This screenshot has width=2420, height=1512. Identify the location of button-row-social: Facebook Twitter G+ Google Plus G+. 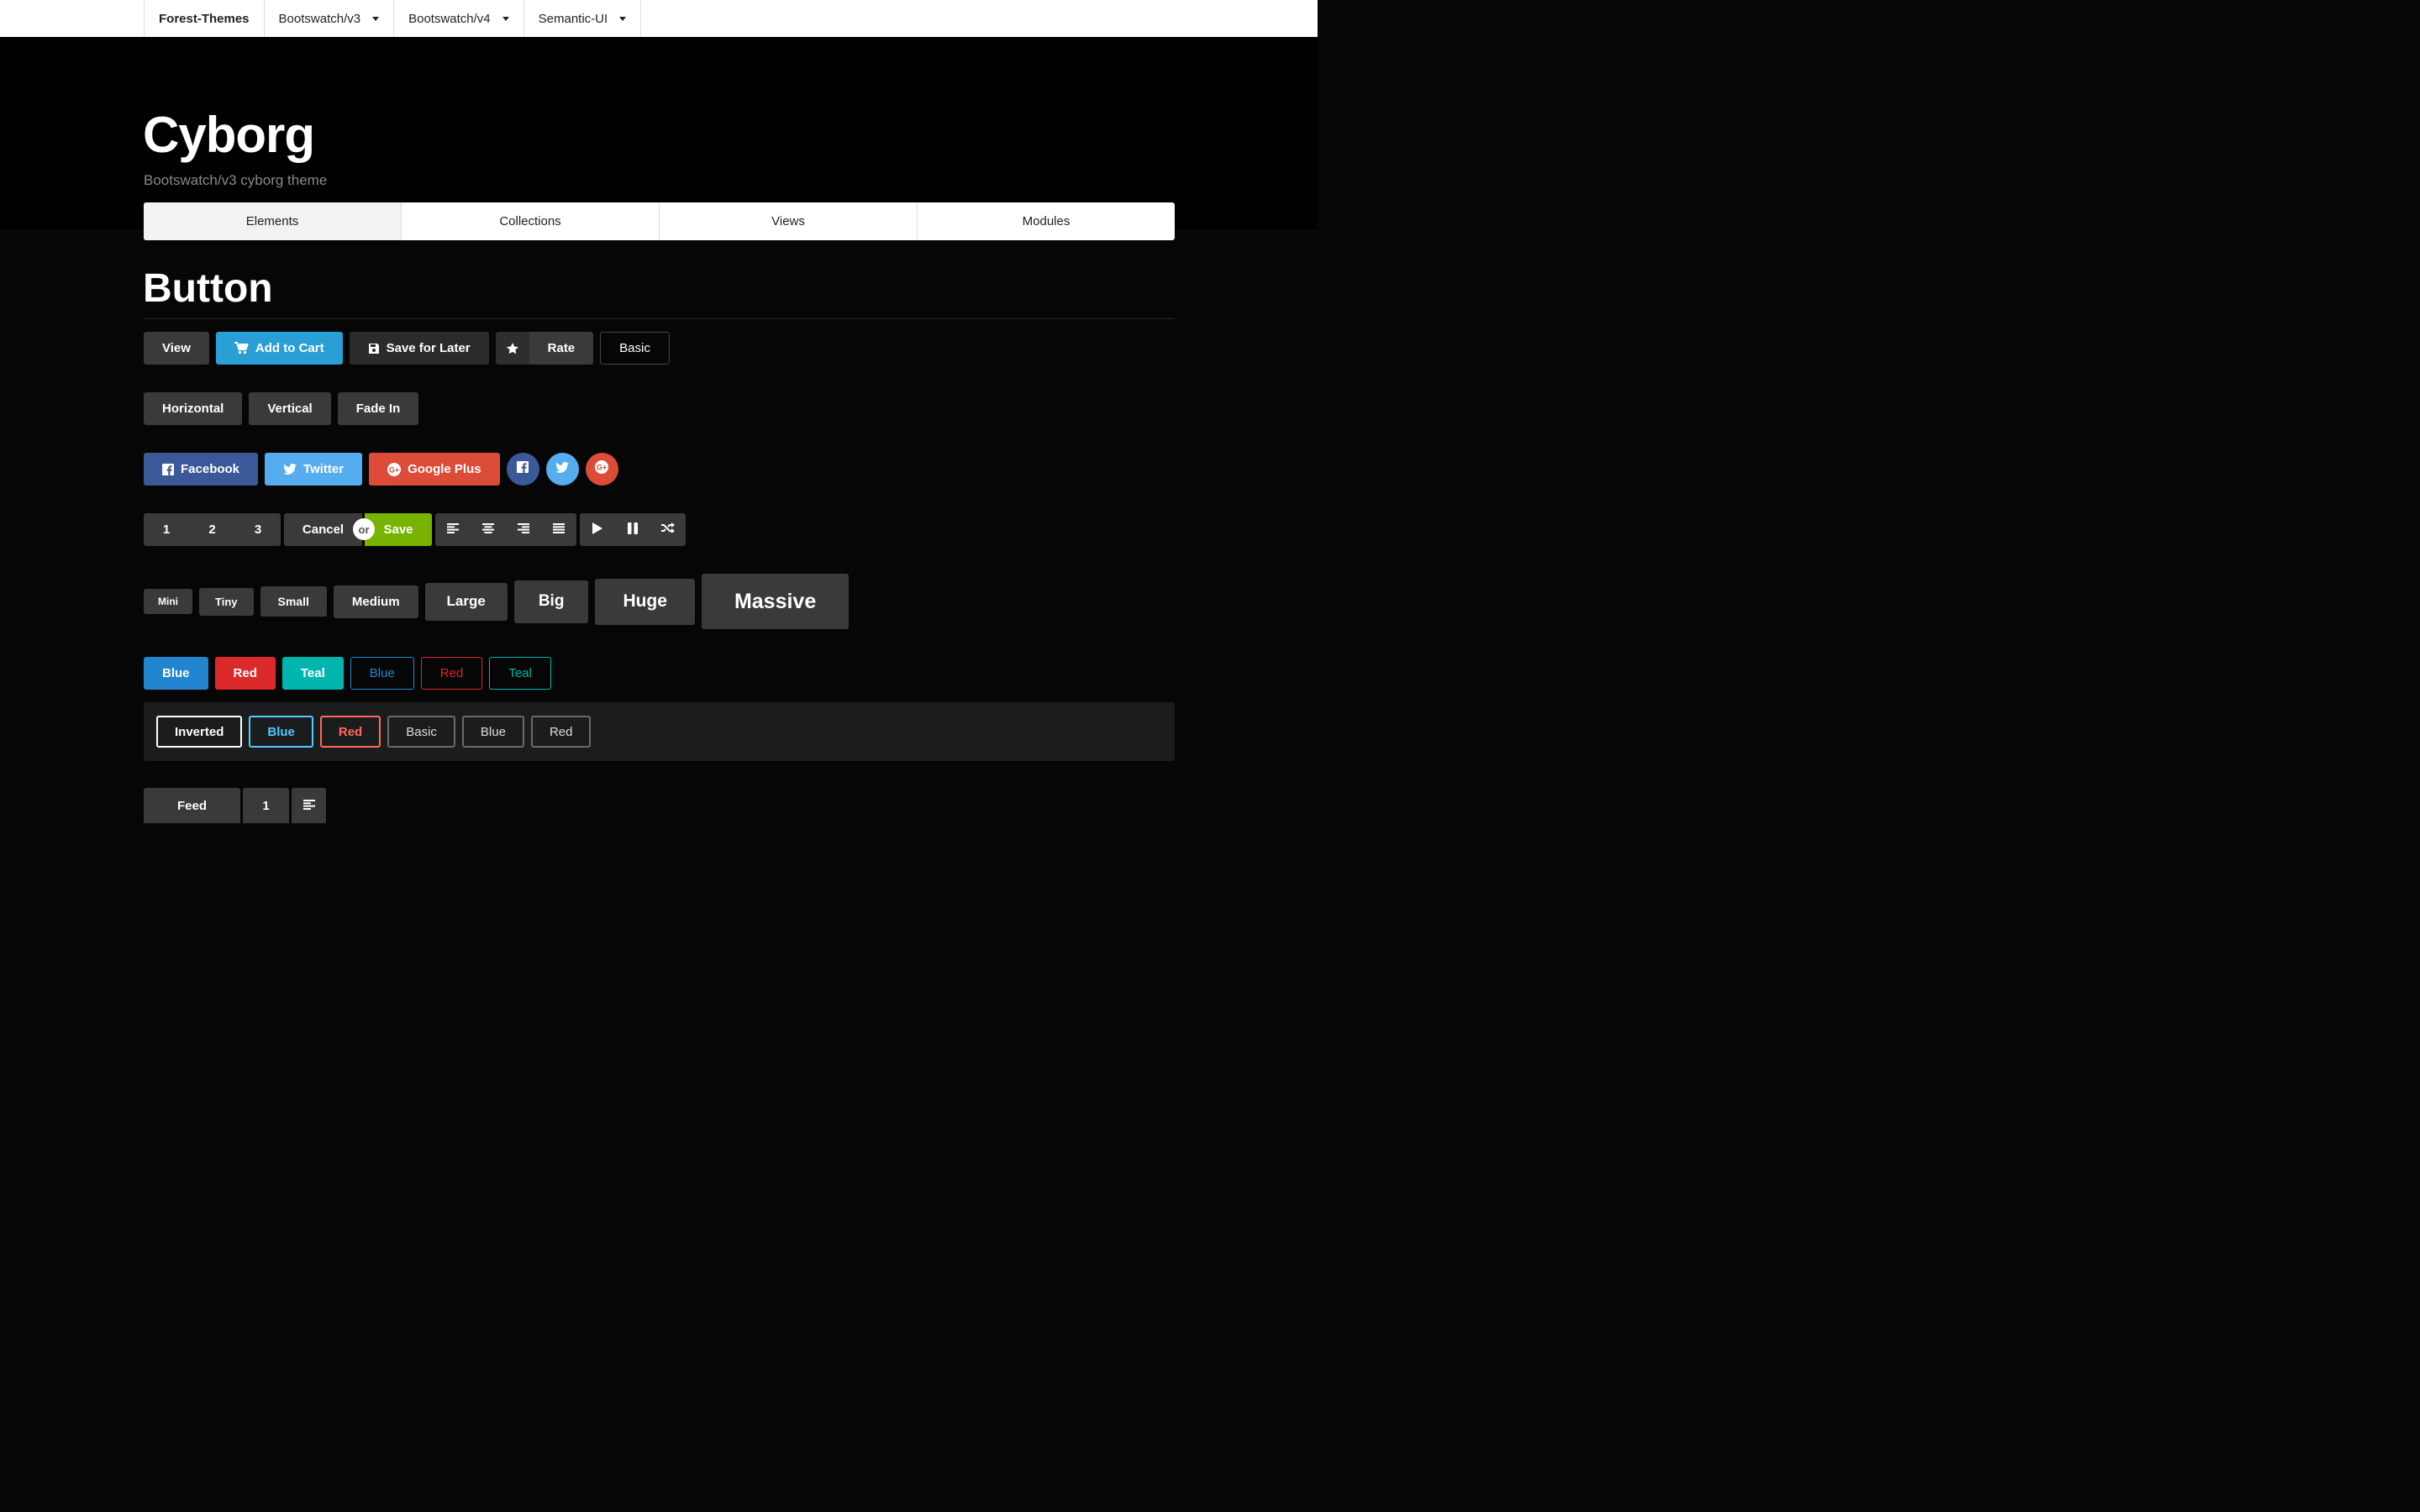
(384, 469).